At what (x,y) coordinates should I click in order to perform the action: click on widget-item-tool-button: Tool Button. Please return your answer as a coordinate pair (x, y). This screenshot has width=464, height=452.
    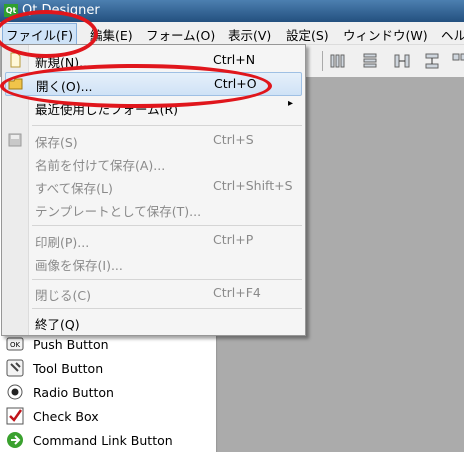
    Looking at the image, I should click on (54, 368).